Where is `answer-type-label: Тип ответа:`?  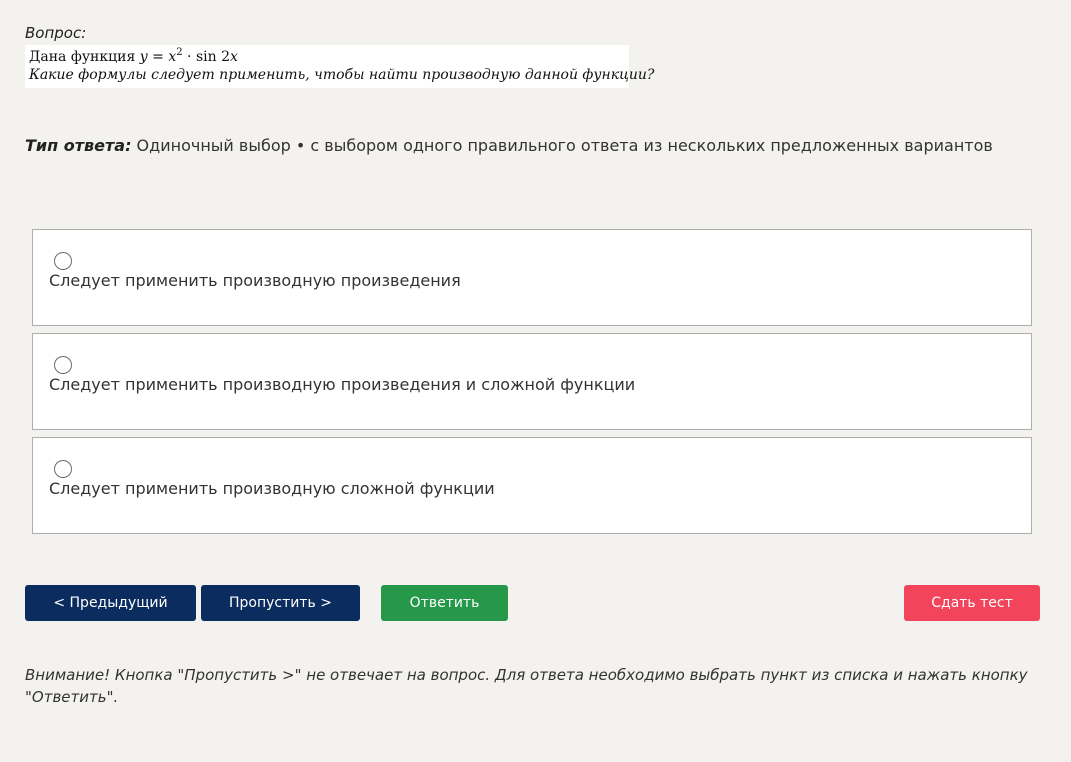
answer-type-label: Тип ответа: is located at coordinates (78, 145).